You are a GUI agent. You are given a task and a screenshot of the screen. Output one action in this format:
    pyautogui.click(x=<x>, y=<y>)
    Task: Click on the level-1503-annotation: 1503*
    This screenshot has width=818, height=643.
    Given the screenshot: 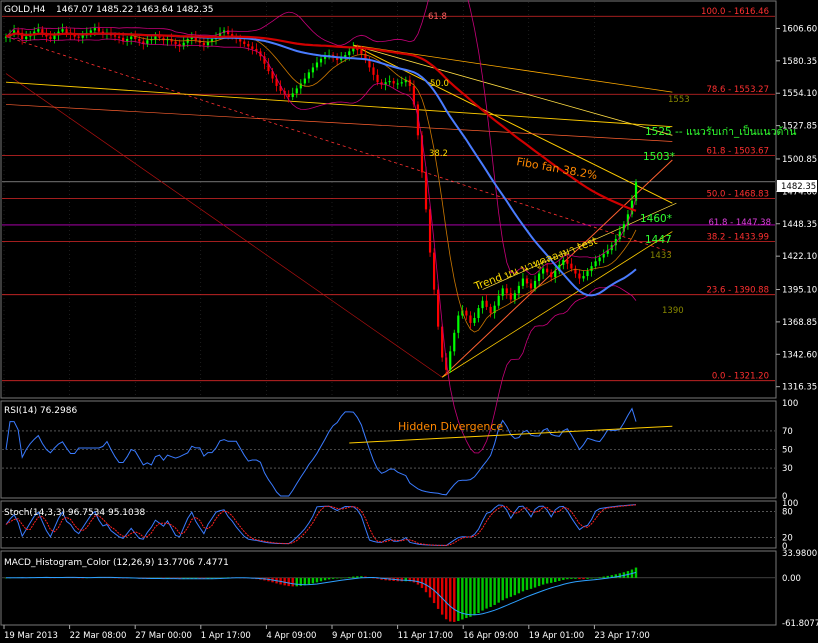 What is the action you would take?
    pyautogui.click(x=659, y=157)
    